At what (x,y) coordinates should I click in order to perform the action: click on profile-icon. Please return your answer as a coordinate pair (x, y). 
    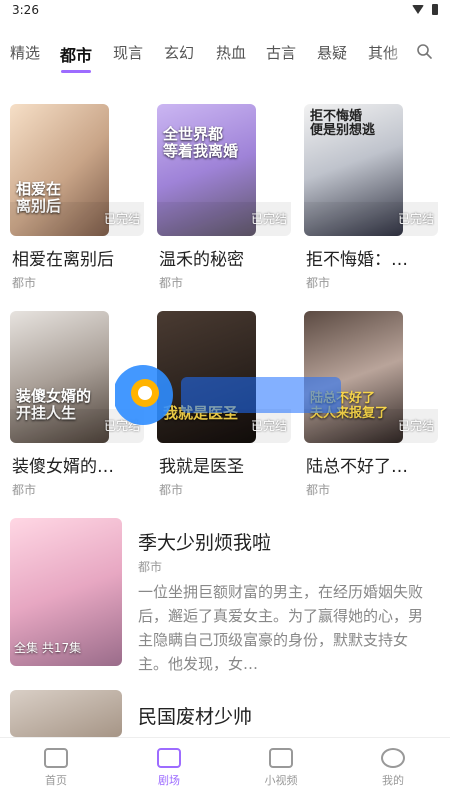
    Looking at the image, I should click on (393, 758).